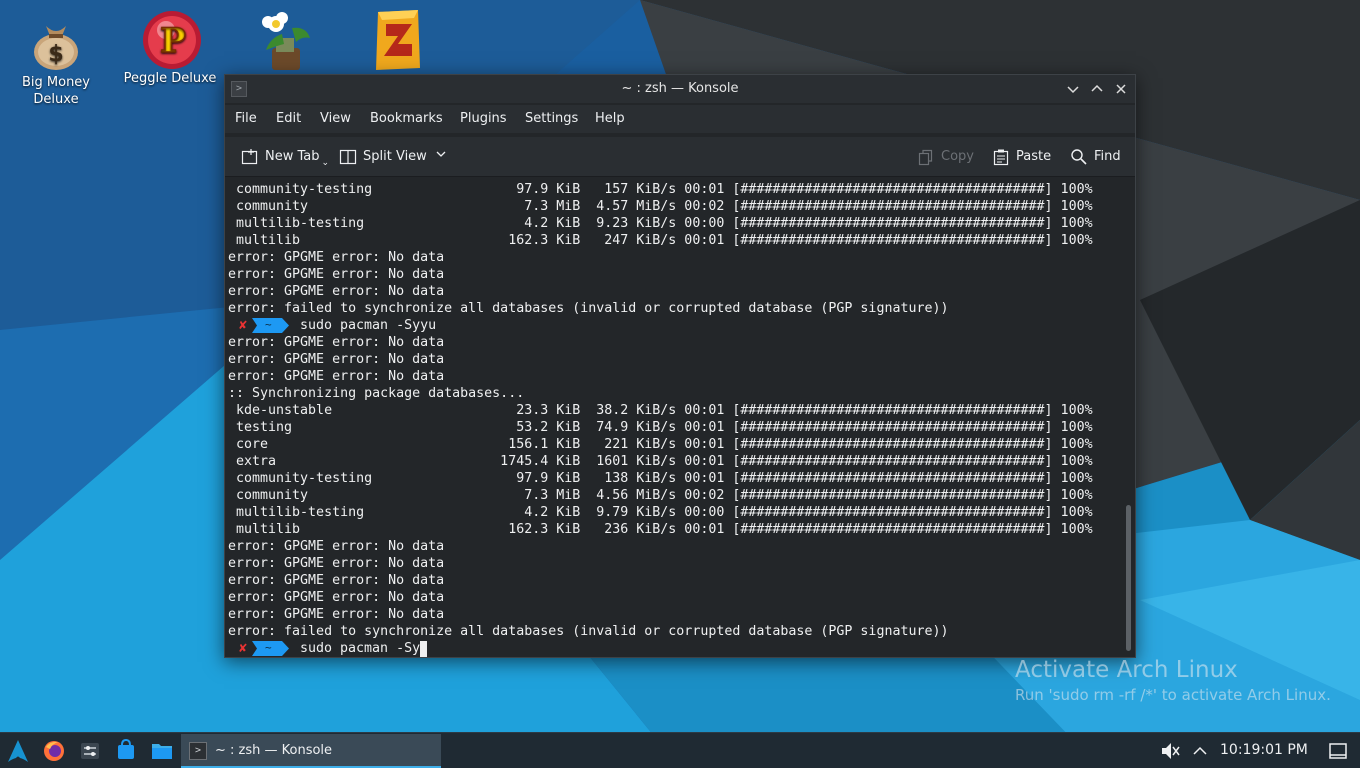  I want to click on copy-icon, so click(926, 157).